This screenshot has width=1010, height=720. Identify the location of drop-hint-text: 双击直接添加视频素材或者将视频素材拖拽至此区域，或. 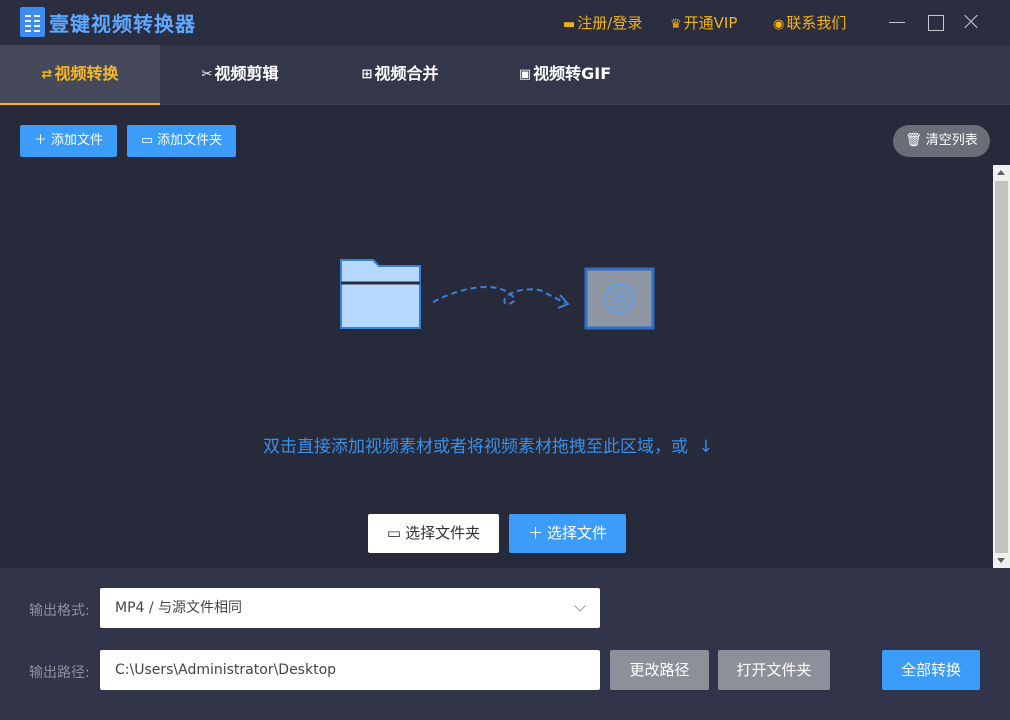
(475, 447).